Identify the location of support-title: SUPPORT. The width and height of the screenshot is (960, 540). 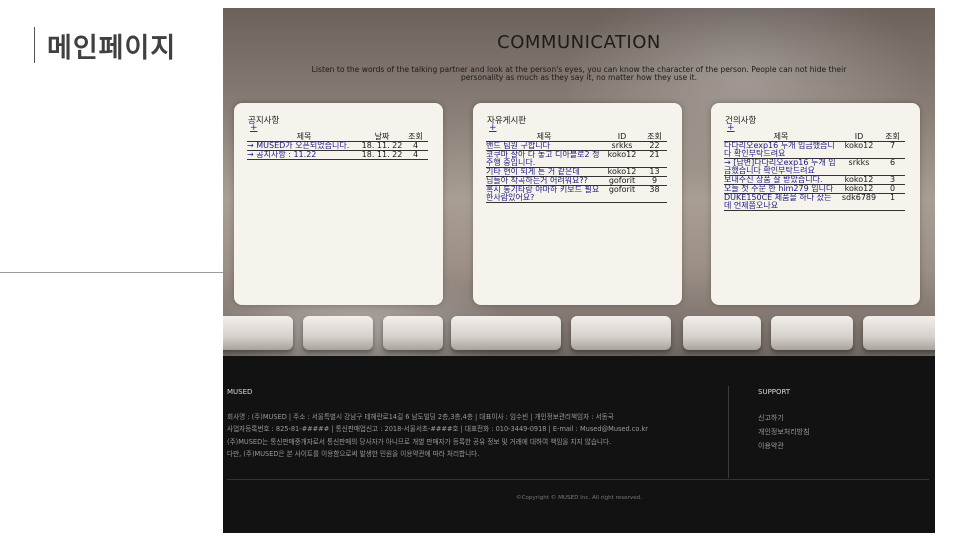
(774, 392).